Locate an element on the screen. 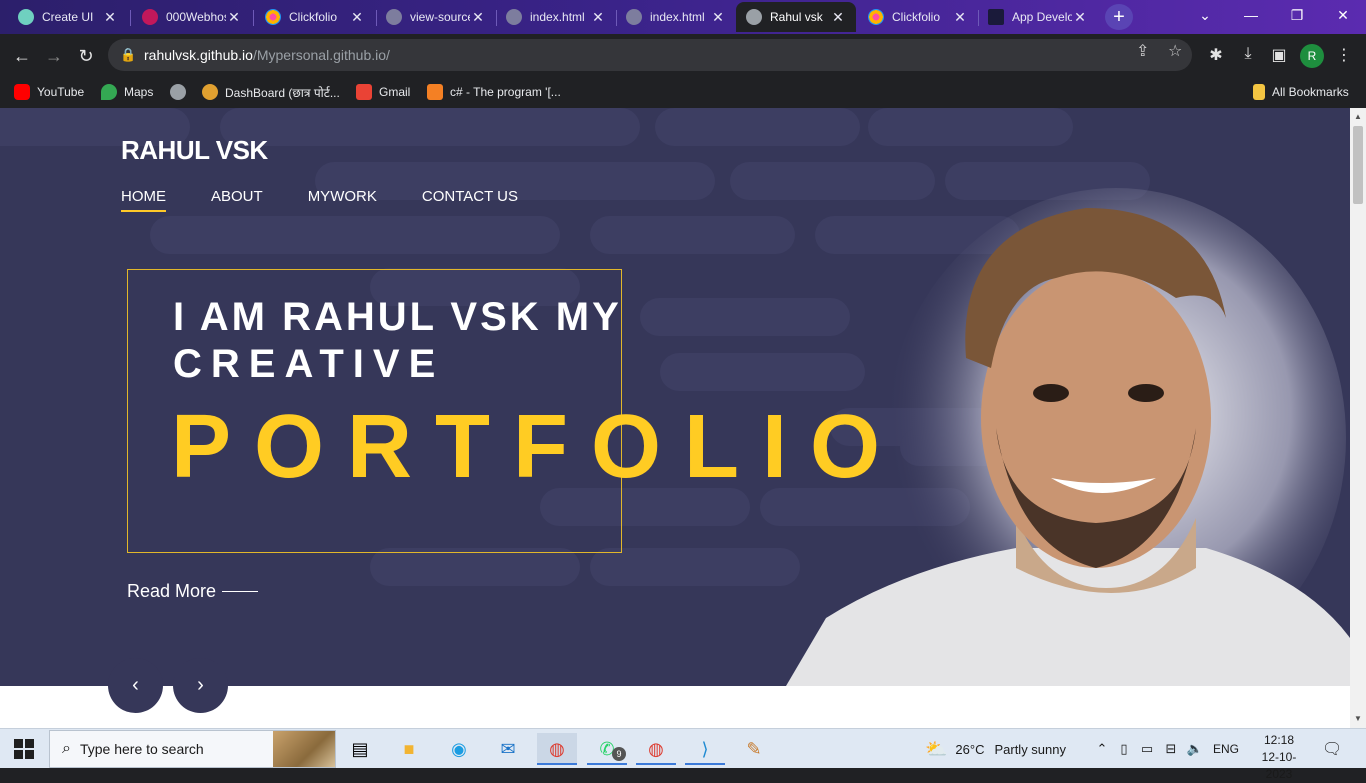 The width and height of the screenshot is (1366, 783). headline-line-2: CREATIVE is located at coordinates (309, 364).